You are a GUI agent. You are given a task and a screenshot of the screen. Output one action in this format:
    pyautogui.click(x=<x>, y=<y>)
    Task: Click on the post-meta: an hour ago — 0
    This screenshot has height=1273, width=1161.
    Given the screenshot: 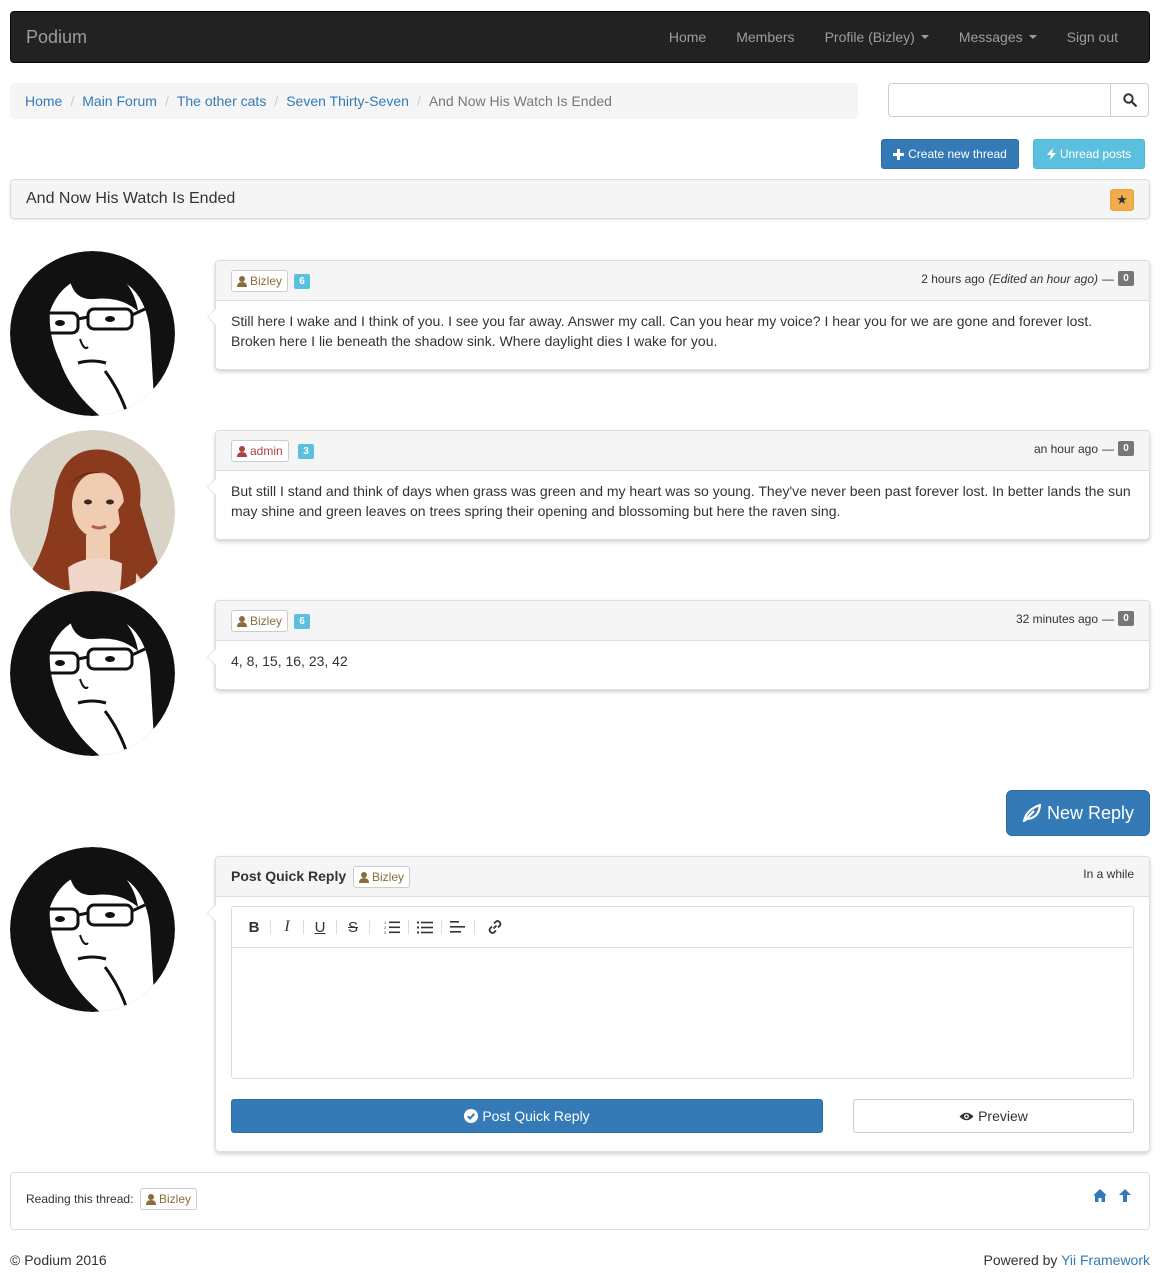 What is the action you would take?
    pyautogui.click(x=1084, y=448)
    